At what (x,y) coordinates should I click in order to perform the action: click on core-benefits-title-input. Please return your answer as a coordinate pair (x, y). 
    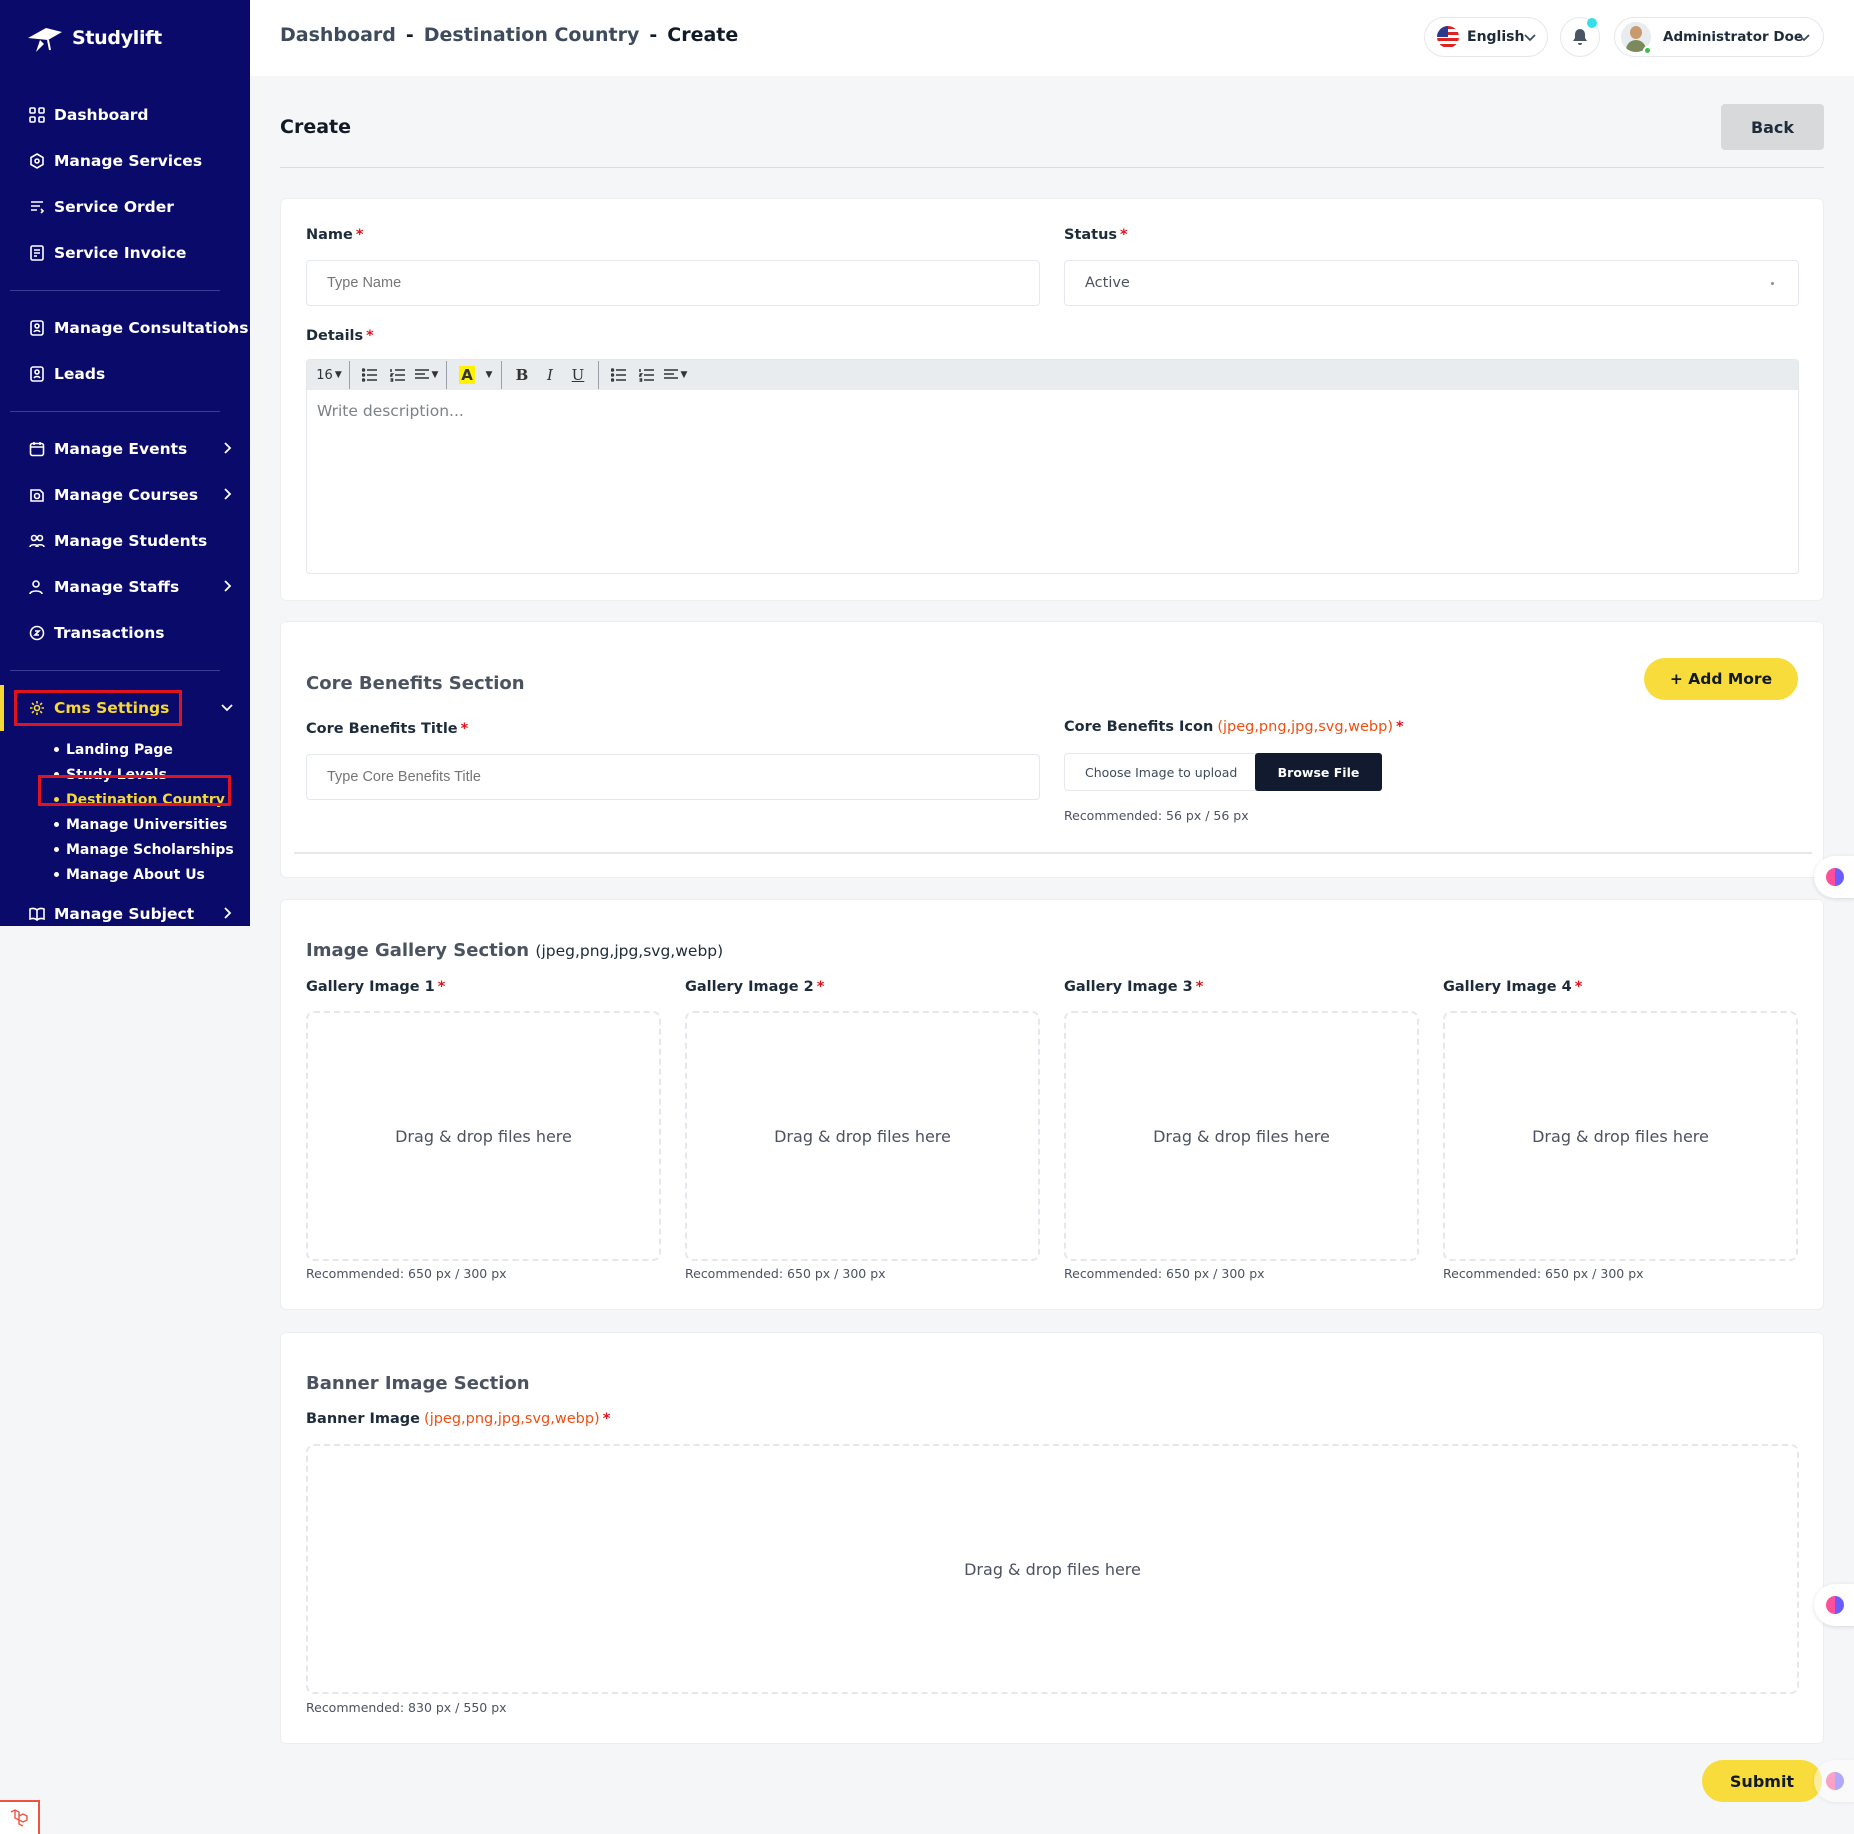
    Looking at the image, I should click on (673, 777).